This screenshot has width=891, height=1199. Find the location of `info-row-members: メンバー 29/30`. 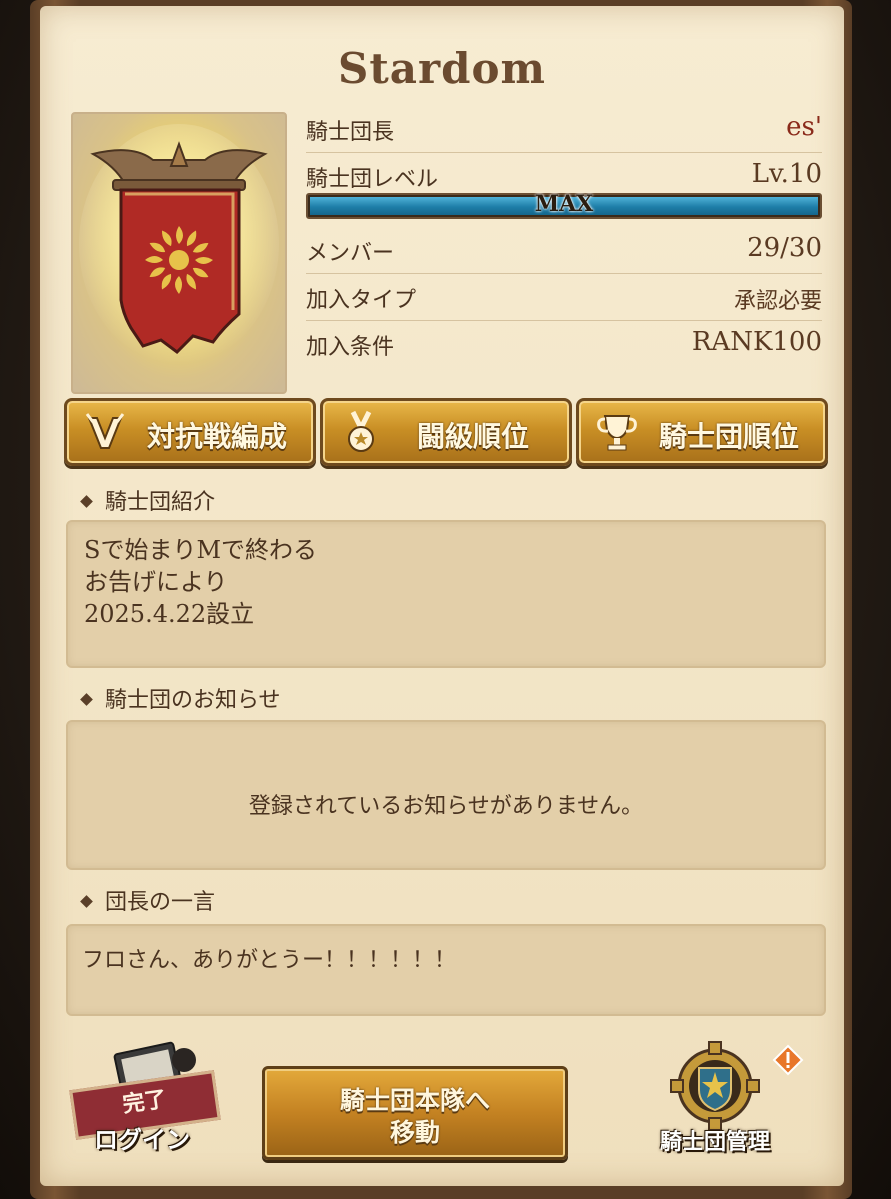

info-row-members: メンバー 29/30 is located at coordinates (564, 250).